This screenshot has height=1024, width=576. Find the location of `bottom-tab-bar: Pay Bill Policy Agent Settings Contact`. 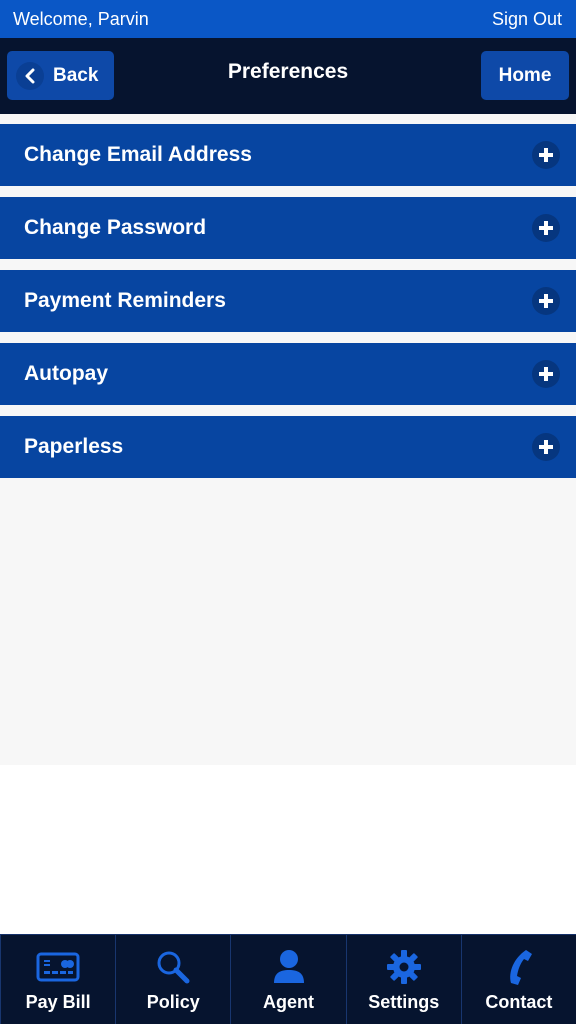

bottom-tab-bar: Pay Bill Policy Agent Settings Contact is located at coordinates (288, 979).